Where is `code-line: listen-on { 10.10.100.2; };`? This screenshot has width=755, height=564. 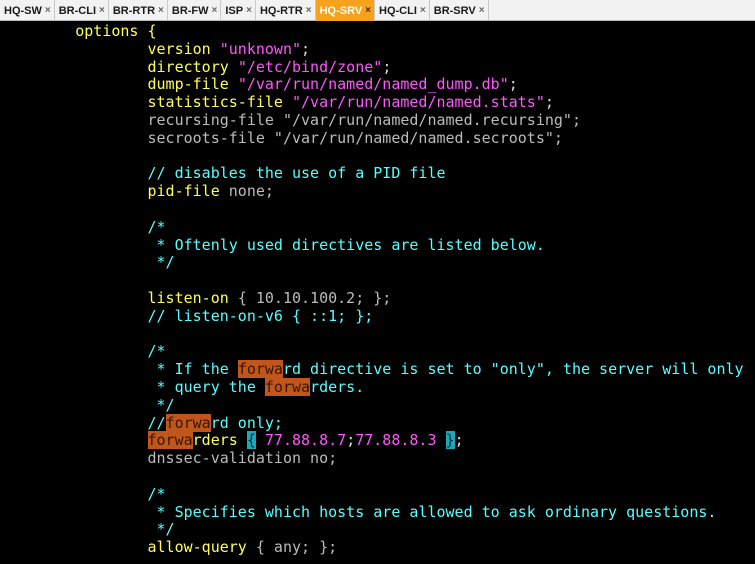
code-line: listen-on { 10.10.100.2; }; is located at coordinates (197, 298).